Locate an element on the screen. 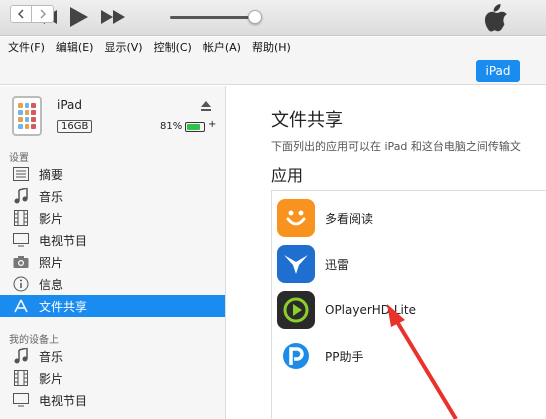 This screenshot has width=546, height=419. device-button: iPad is located at coordinates (498, 71).